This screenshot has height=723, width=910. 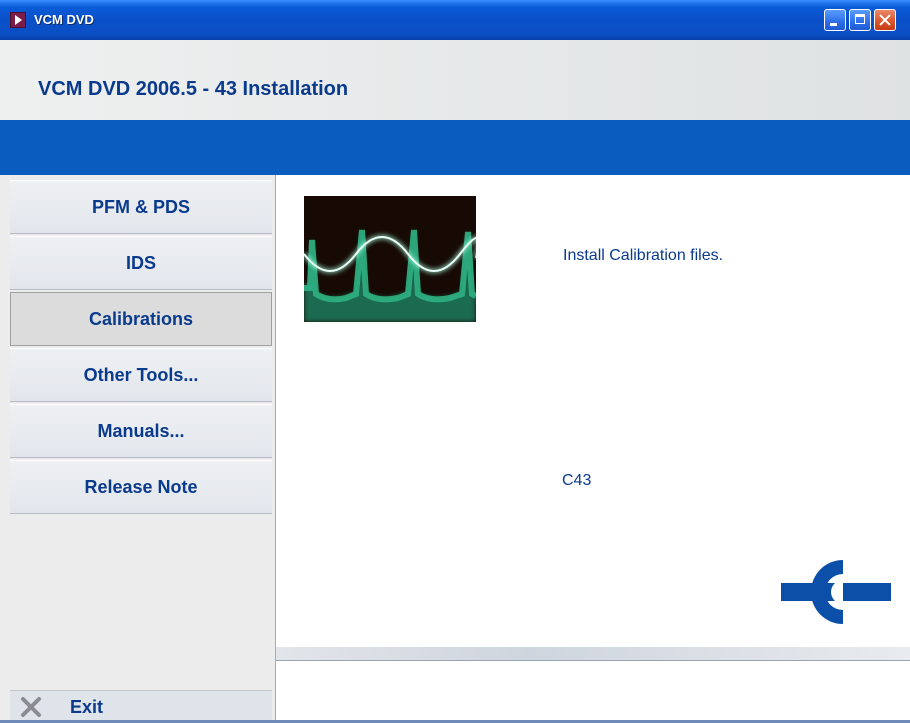 What do you see at coordinates (643, 255) in the screenshot?
I see `description-text: Install Calibration files.` at bounding box center [643, 255].